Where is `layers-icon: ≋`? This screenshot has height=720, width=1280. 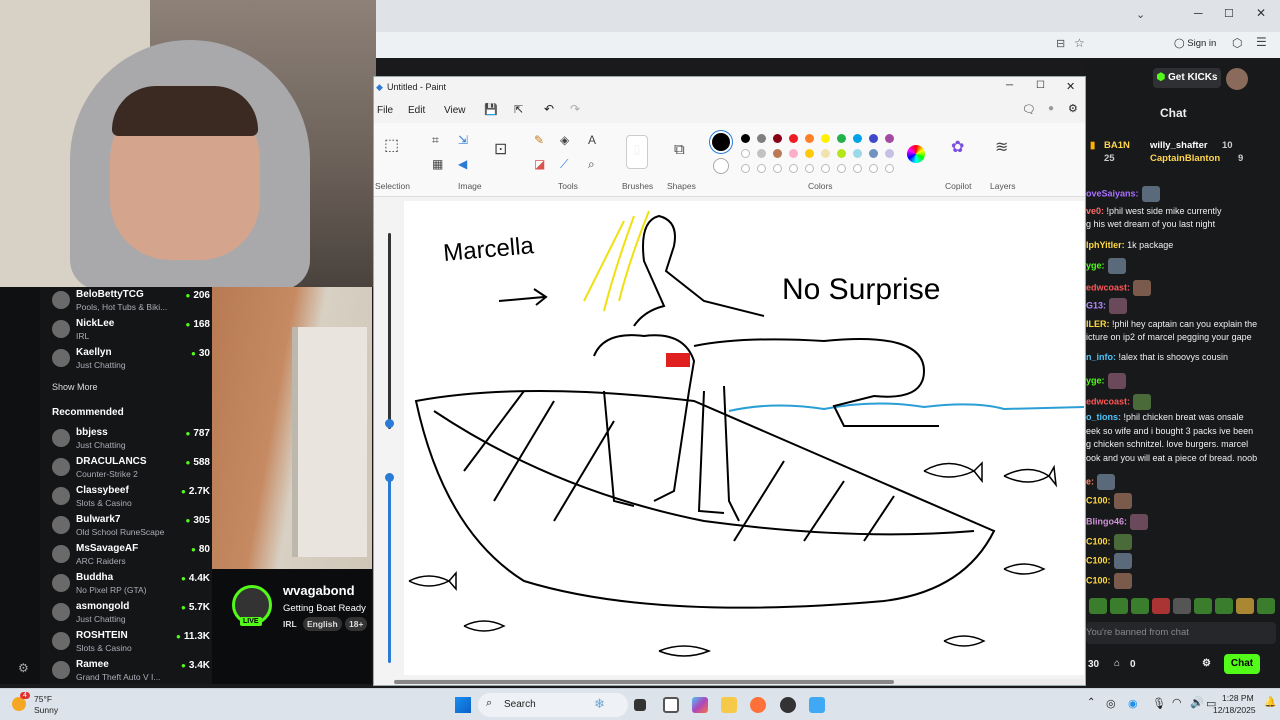 layers-icon: ≋ is located at coordinates (1001, 148).